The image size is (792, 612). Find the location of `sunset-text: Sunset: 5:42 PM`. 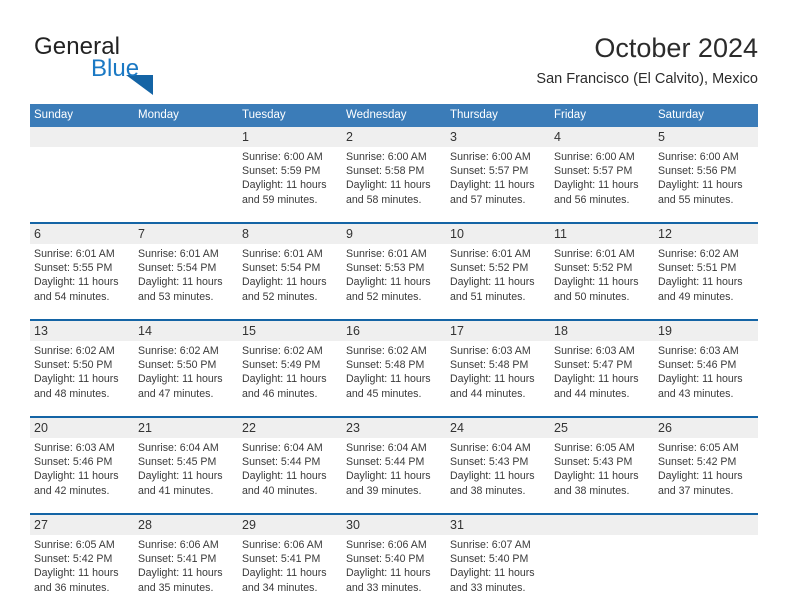

sunset-text: Sunset: 5:42 PM is located at coordinates (697, 462).